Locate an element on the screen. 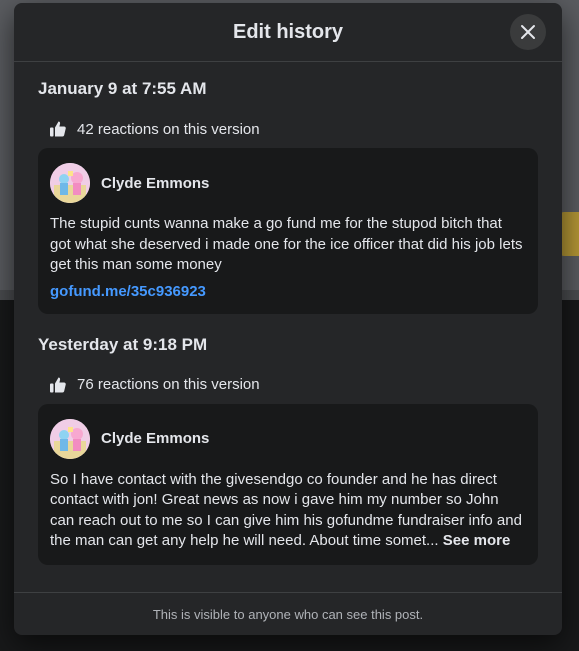 This screenshot has width=579, height=651. version-date: January 9 at 7:55 AM is located at coordinates (122, 88).